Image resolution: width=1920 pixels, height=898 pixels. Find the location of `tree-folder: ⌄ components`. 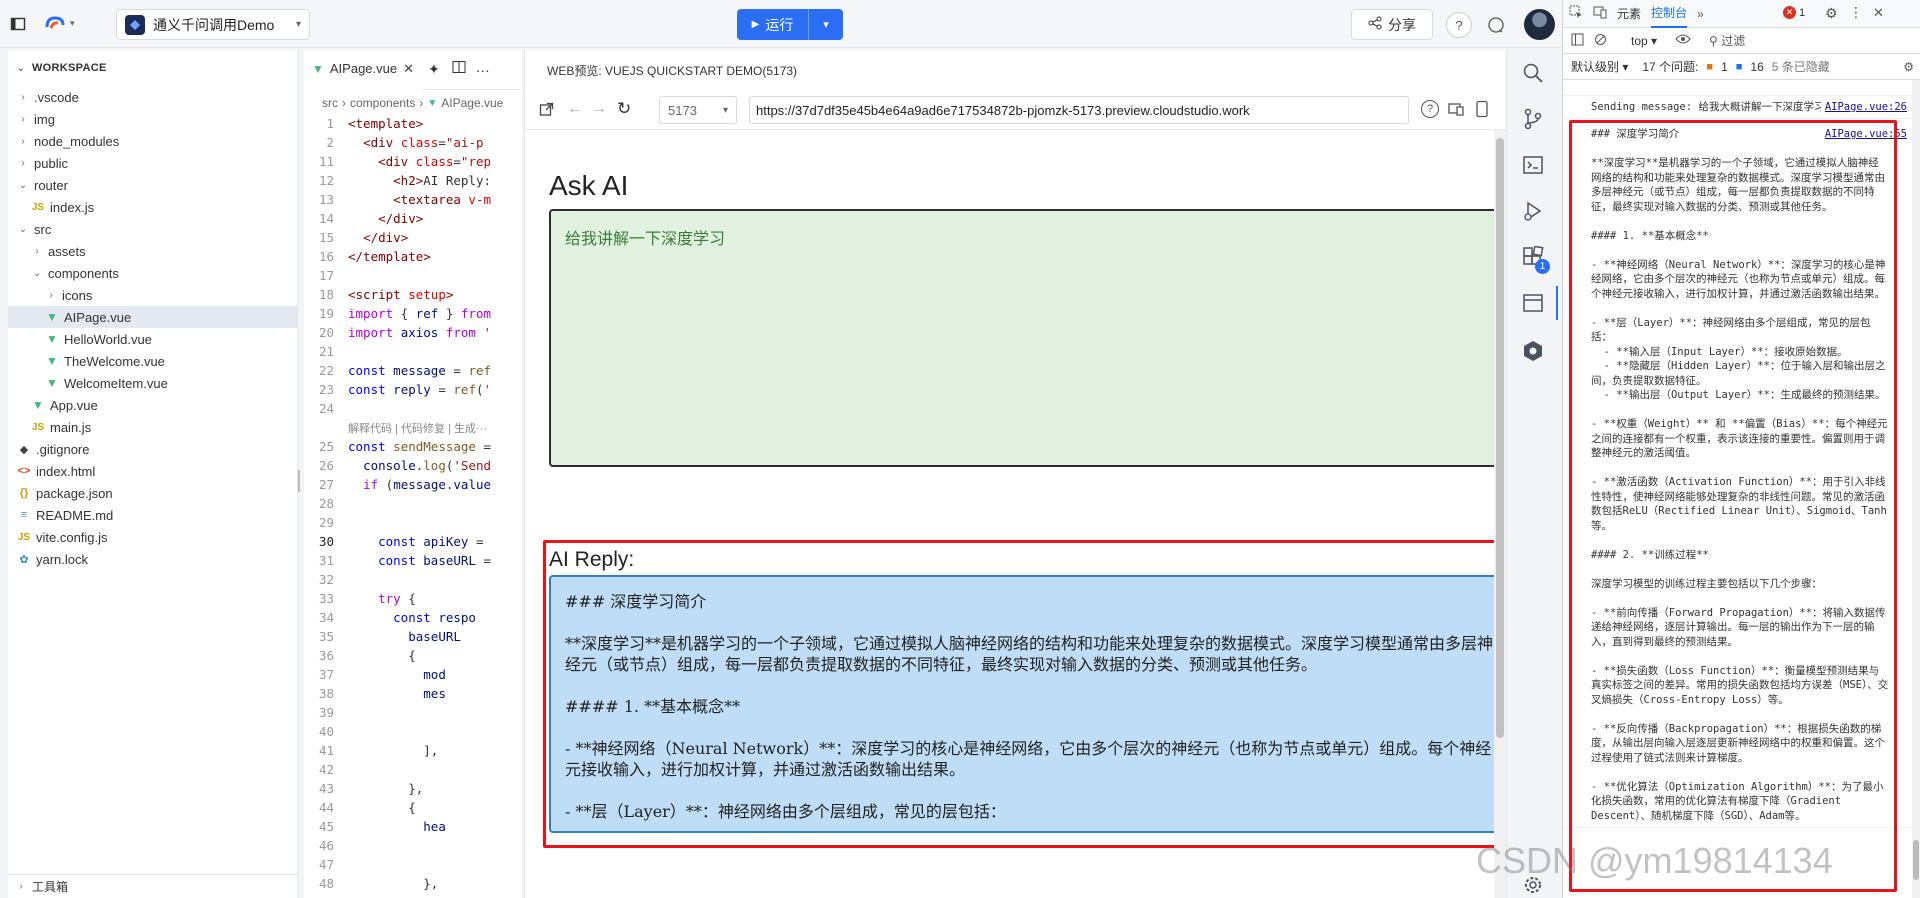

tree-folder: ⌄ components is located at coordinates (152, 273).